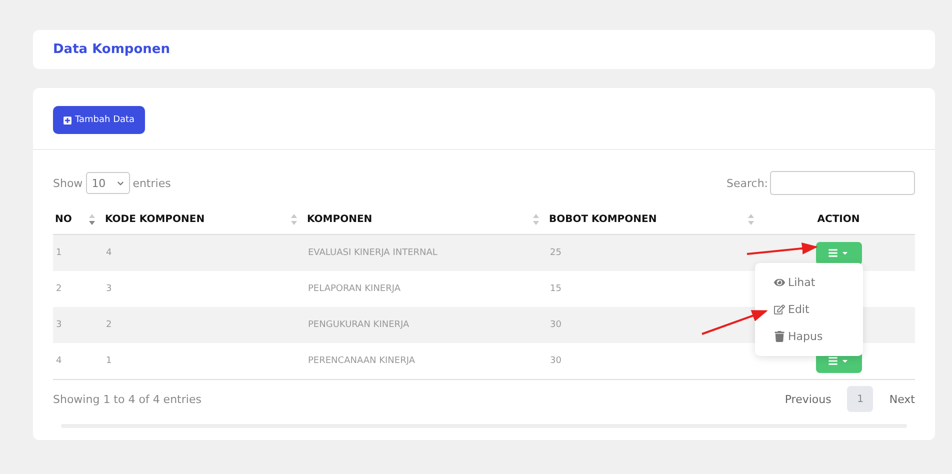  Describe the element at coordinates (155, 219) in the screenshot. I see `column-header: KODE KOMPONEN` at that location.